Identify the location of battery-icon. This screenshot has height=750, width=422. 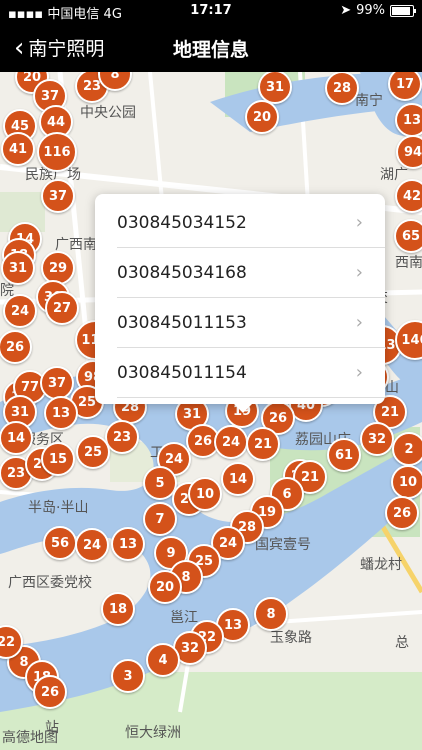
(403, 10).